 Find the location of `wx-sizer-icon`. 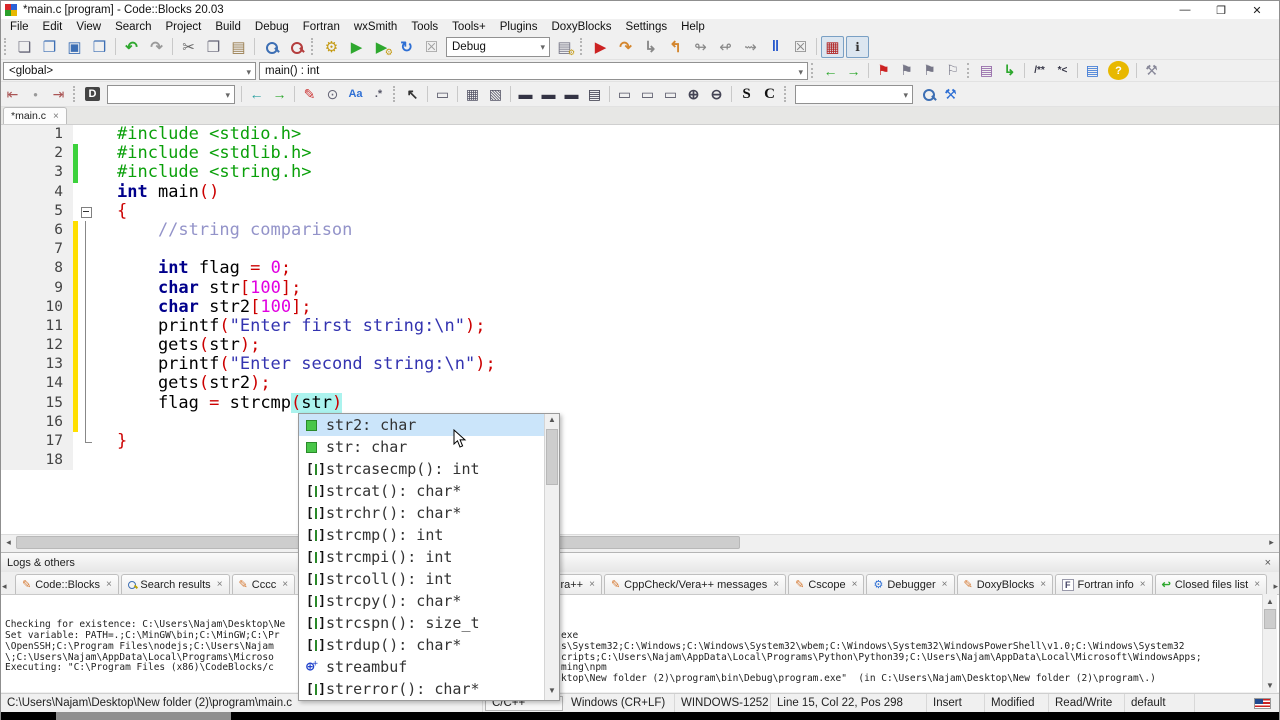

wx-sizer-icon is located at coordinates (472, 94).